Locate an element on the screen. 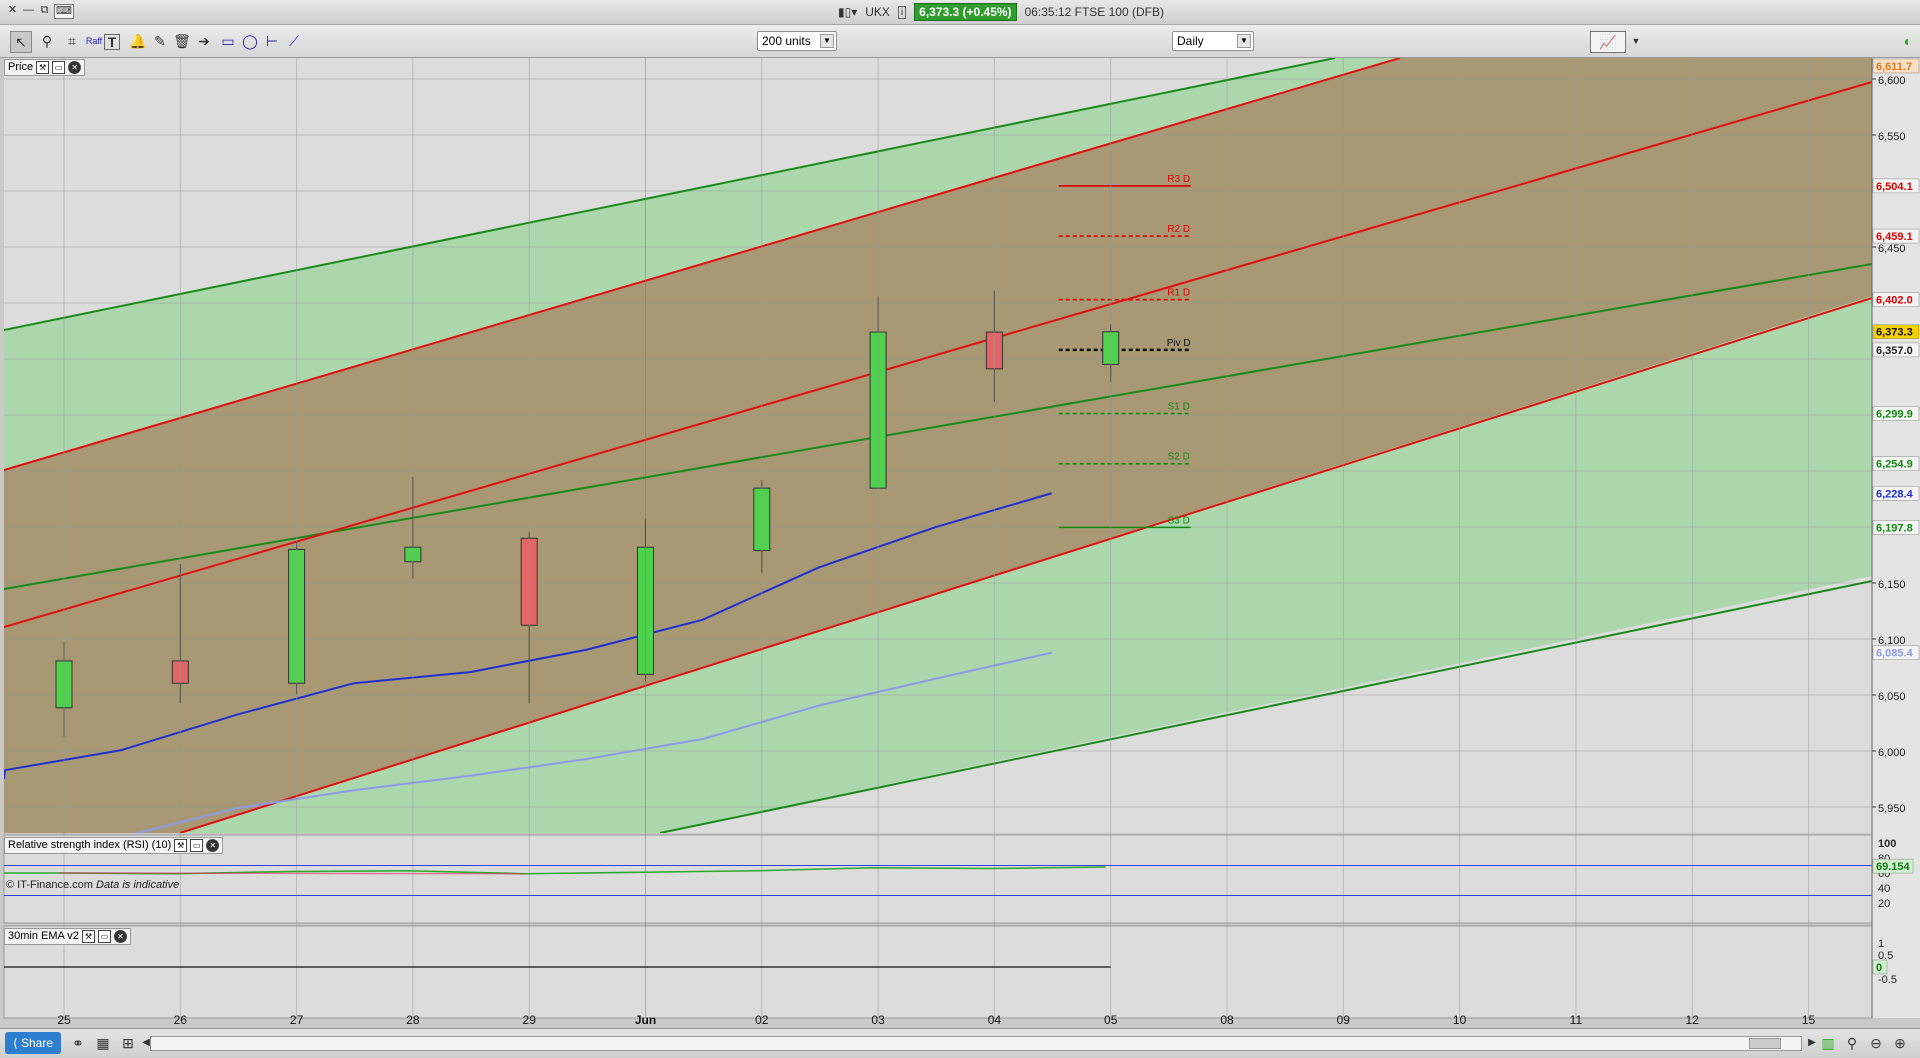 This screenshot has width=1920, height=1058. side-panel-icon: ◐ is located at coordinates (1908, 41).